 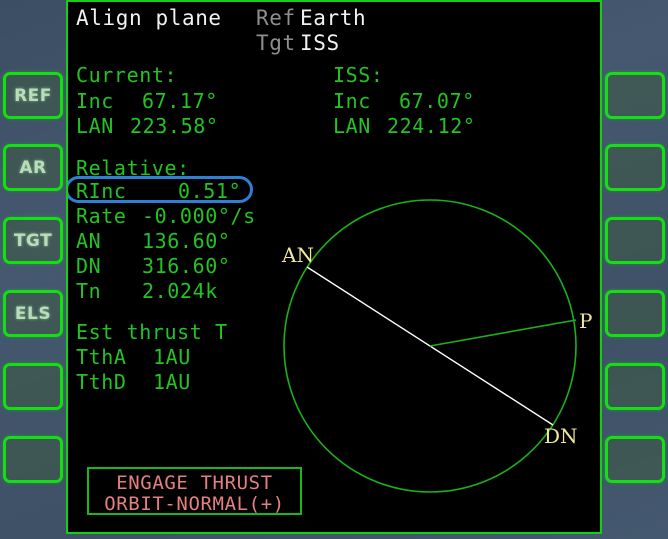 What do you see at coordinates (89, 241) in the screenshot?
I see `an-label: AN` at bounding box center [89, 241].